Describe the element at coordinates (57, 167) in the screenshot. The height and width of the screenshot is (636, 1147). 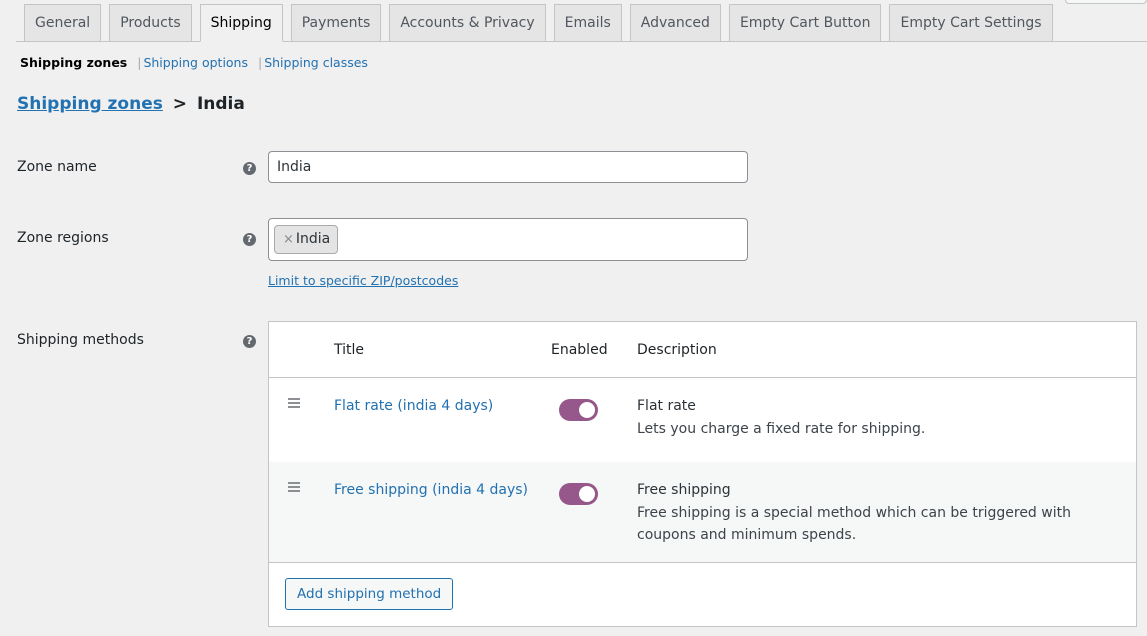
I see `zone-name-label: Zone name` at that location.